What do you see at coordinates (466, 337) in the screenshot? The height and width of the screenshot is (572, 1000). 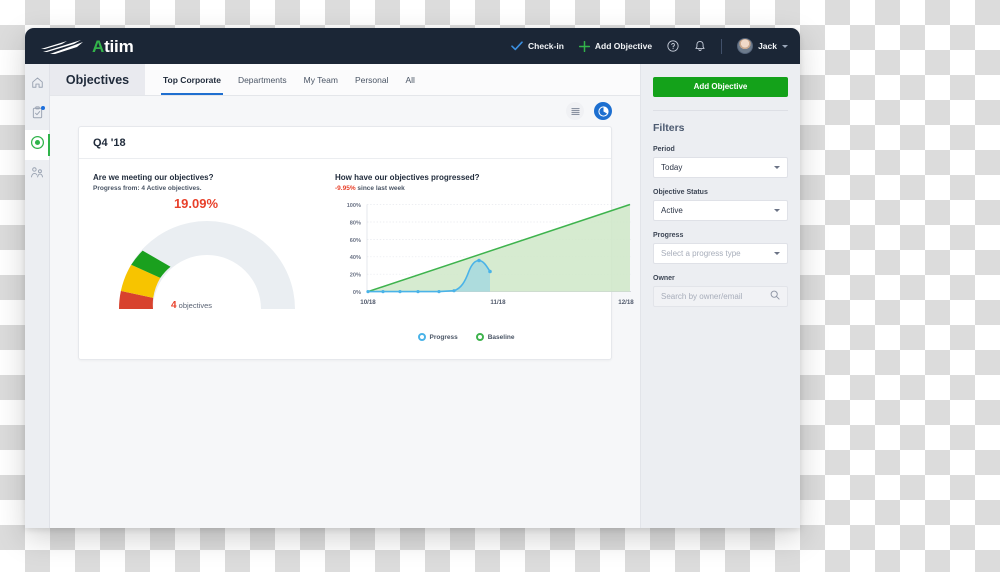 I see `chart-legend: Progress Baseline` at bounding box center [466, 337].